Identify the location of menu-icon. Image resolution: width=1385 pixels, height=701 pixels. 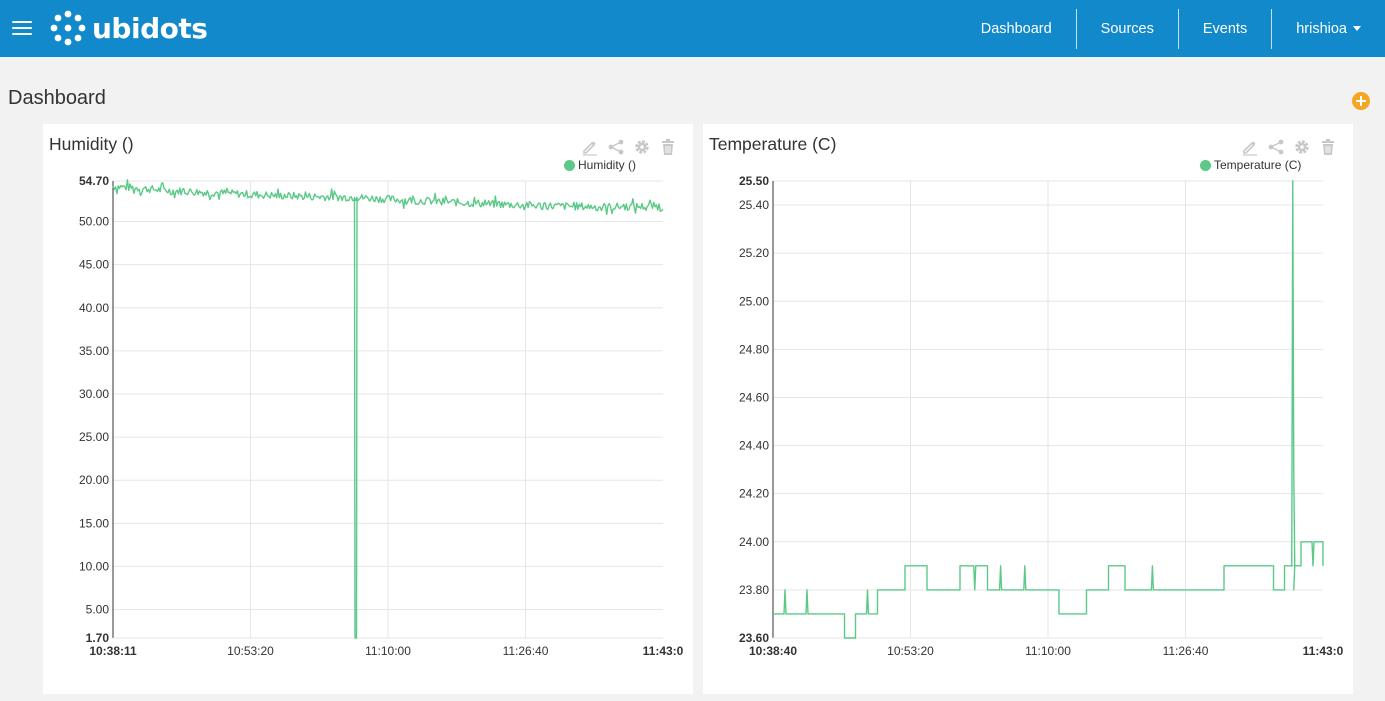
(22, 28).